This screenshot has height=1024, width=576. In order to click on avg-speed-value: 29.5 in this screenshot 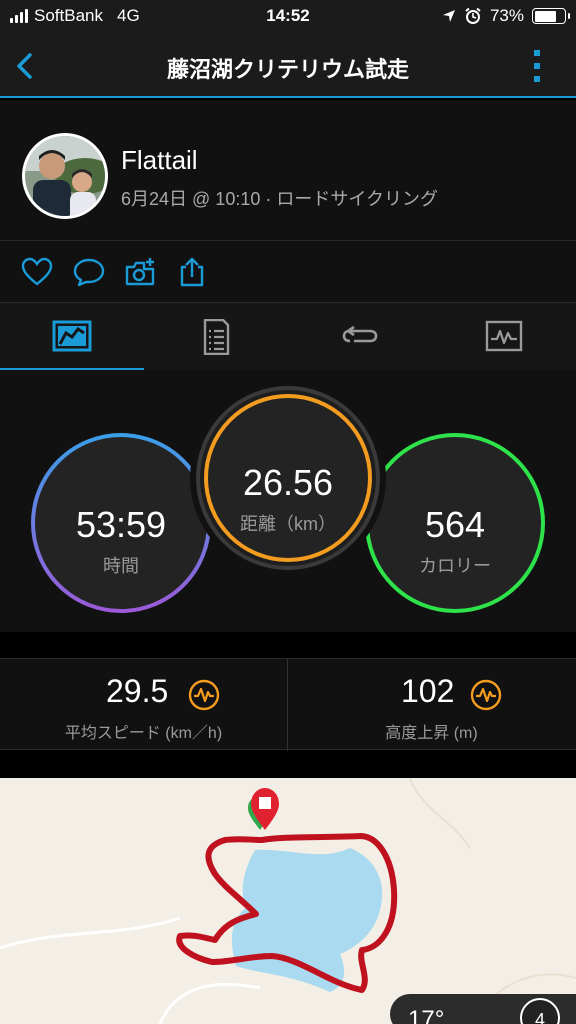, I will do `click(137, 691)`.